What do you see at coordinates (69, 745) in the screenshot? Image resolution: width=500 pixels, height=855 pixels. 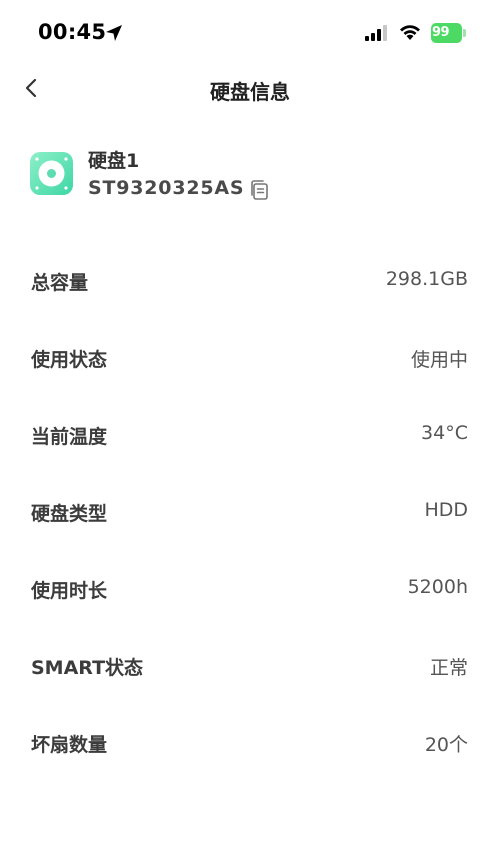 I see `info-label: 坏扇数量` at bounding box center [69, 745].